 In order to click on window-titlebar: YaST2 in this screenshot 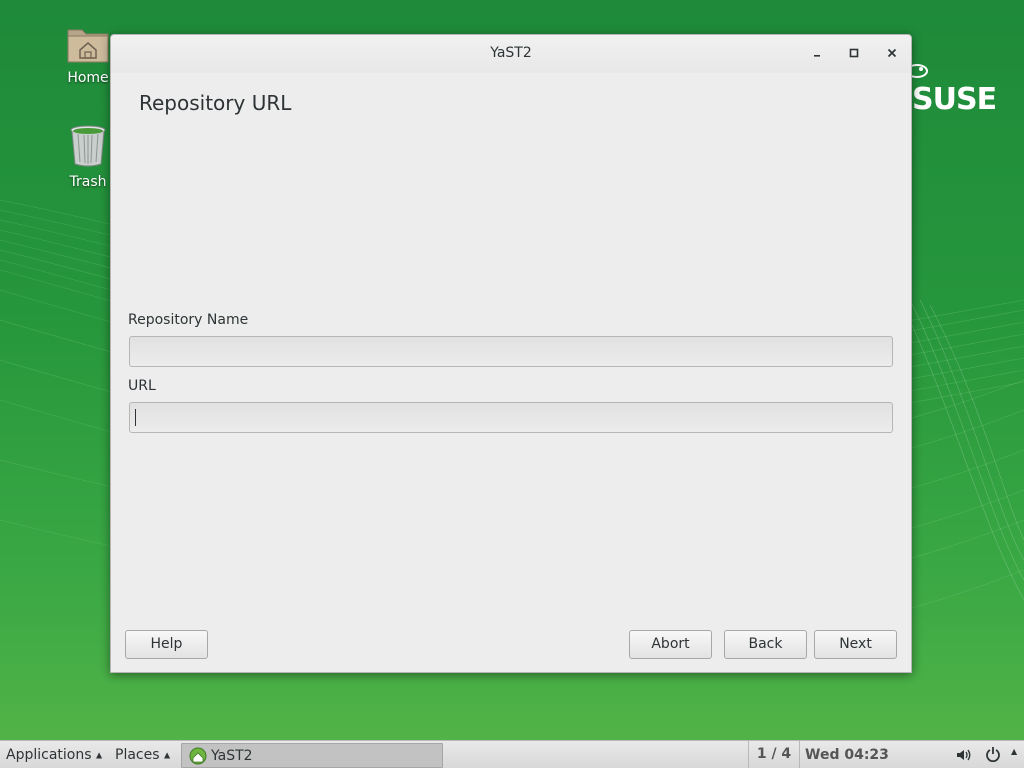, I will do `click(511, 54)`.